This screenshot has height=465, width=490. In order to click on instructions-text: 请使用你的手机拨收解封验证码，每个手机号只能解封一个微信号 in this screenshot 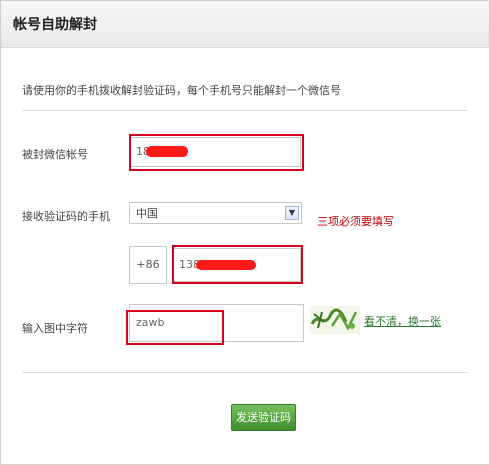, I will do `click(181, 90)`.